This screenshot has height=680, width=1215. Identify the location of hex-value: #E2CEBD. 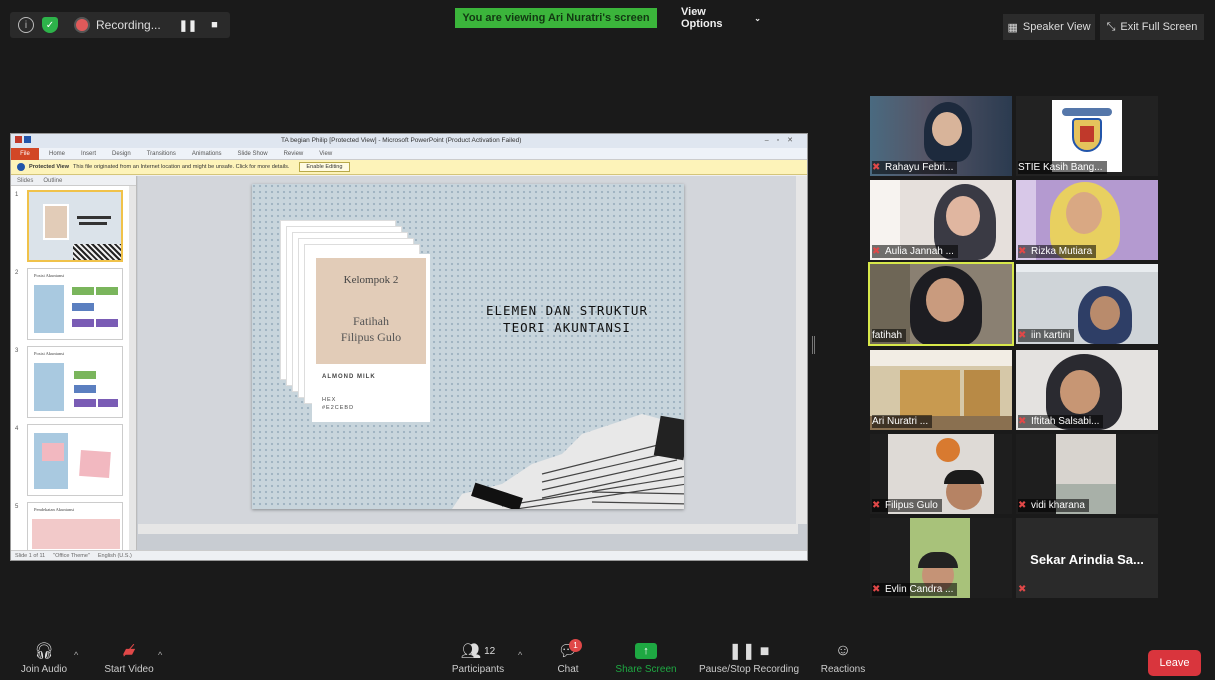
(338, 408).